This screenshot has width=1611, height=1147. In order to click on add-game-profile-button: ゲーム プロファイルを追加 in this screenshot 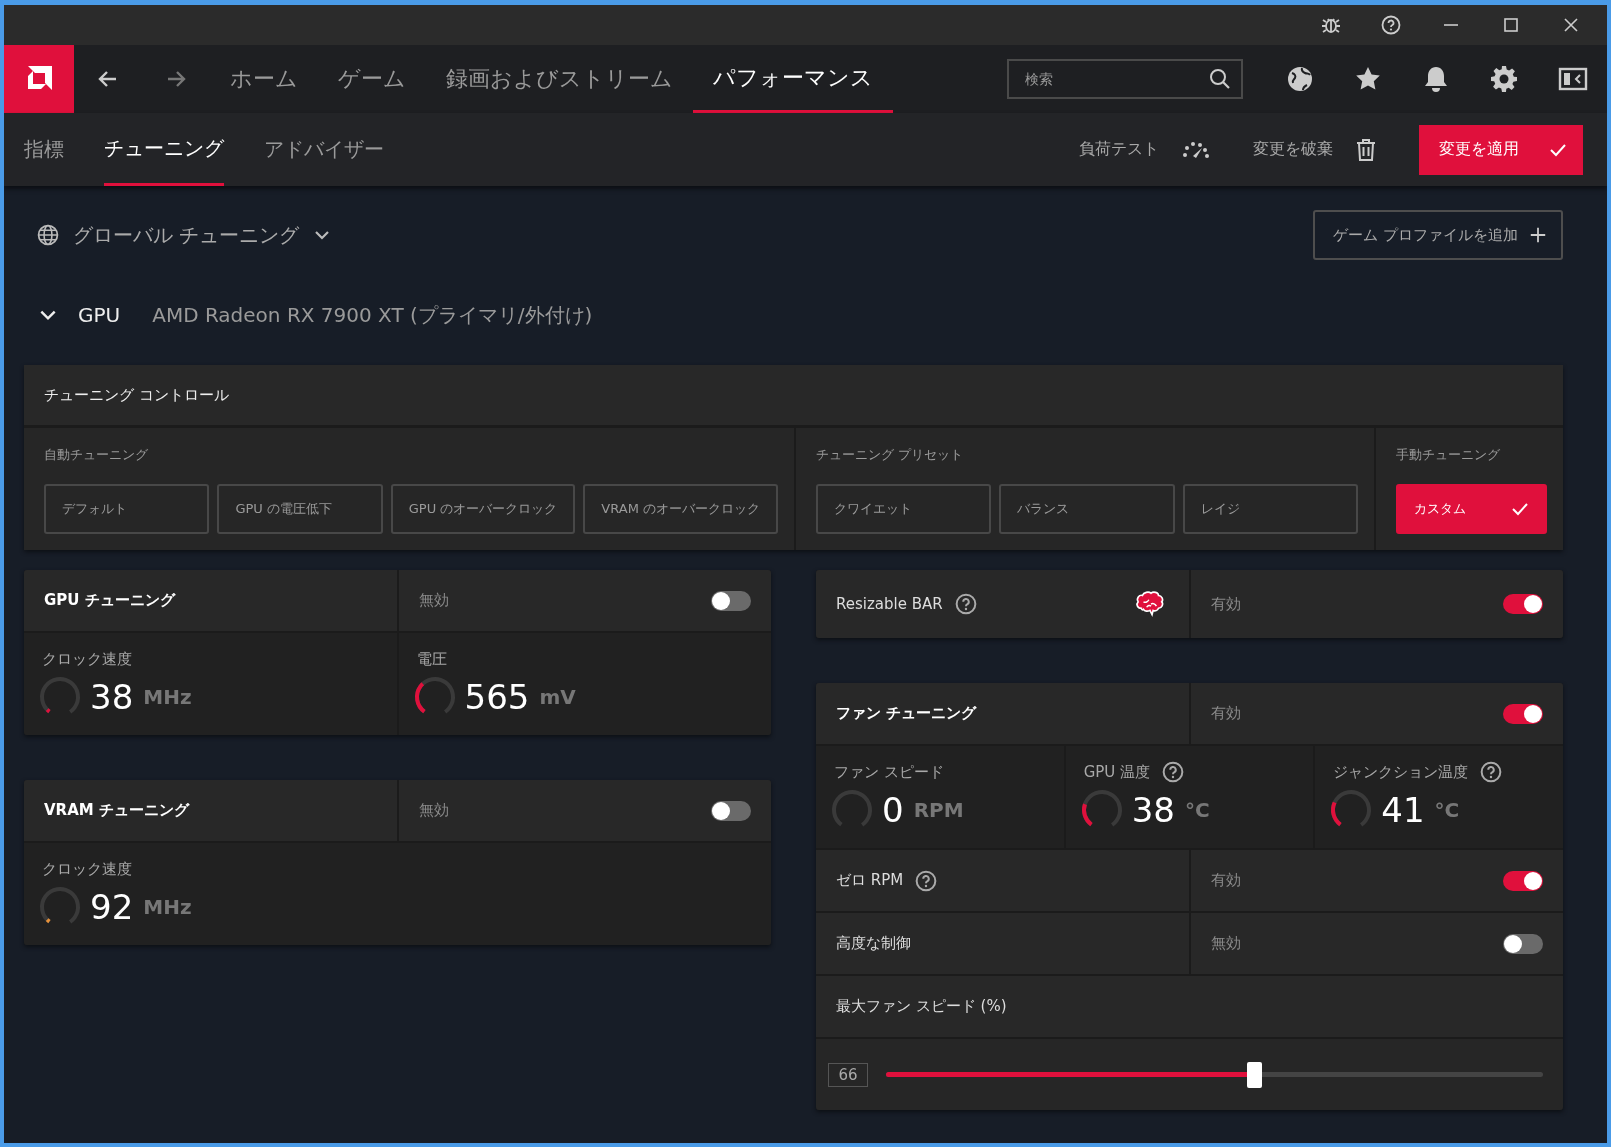, I will do `click(1438, 235)`.